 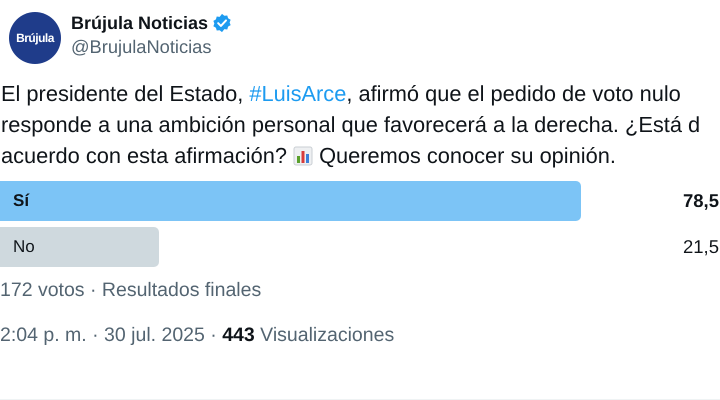 I want to click on avatar: Brújula, so click(x=35, y=38).